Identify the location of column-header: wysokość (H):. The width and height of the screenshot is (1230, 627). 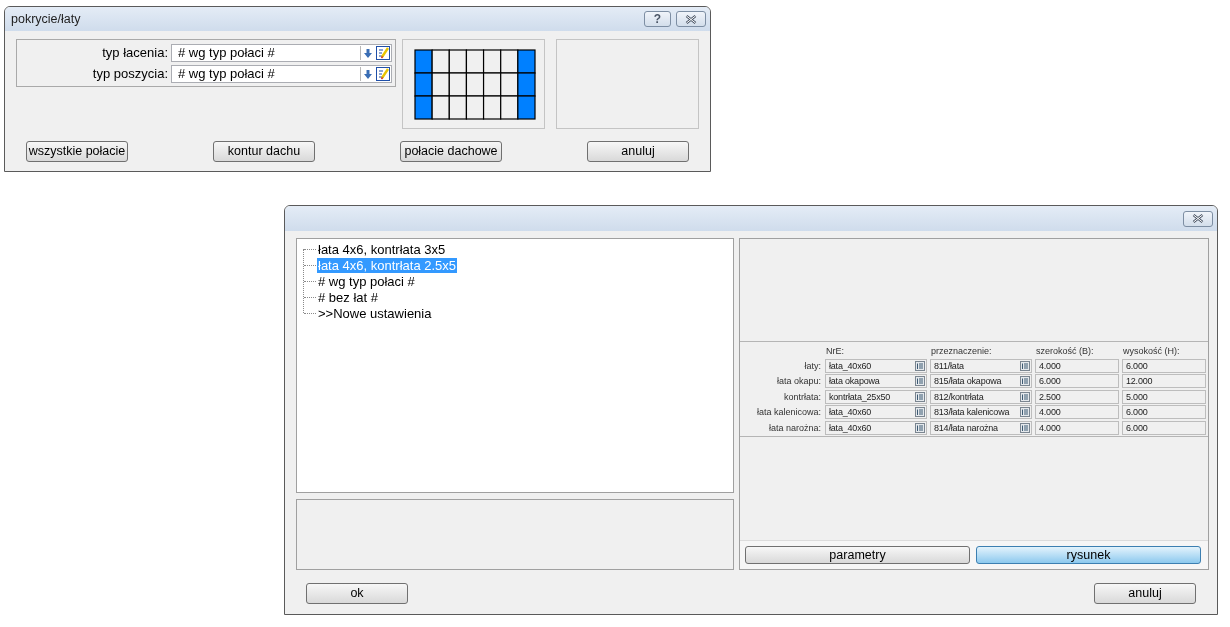
(1151, 351).